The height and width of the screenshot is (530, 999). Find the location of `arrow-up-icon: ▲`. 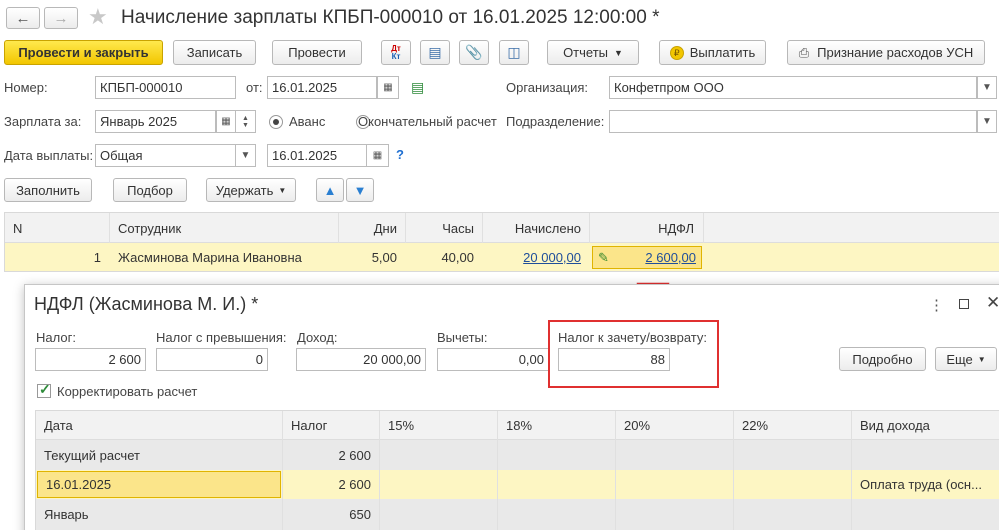

arrow-up-icon: ▲ is located at coordinates (330, 190).